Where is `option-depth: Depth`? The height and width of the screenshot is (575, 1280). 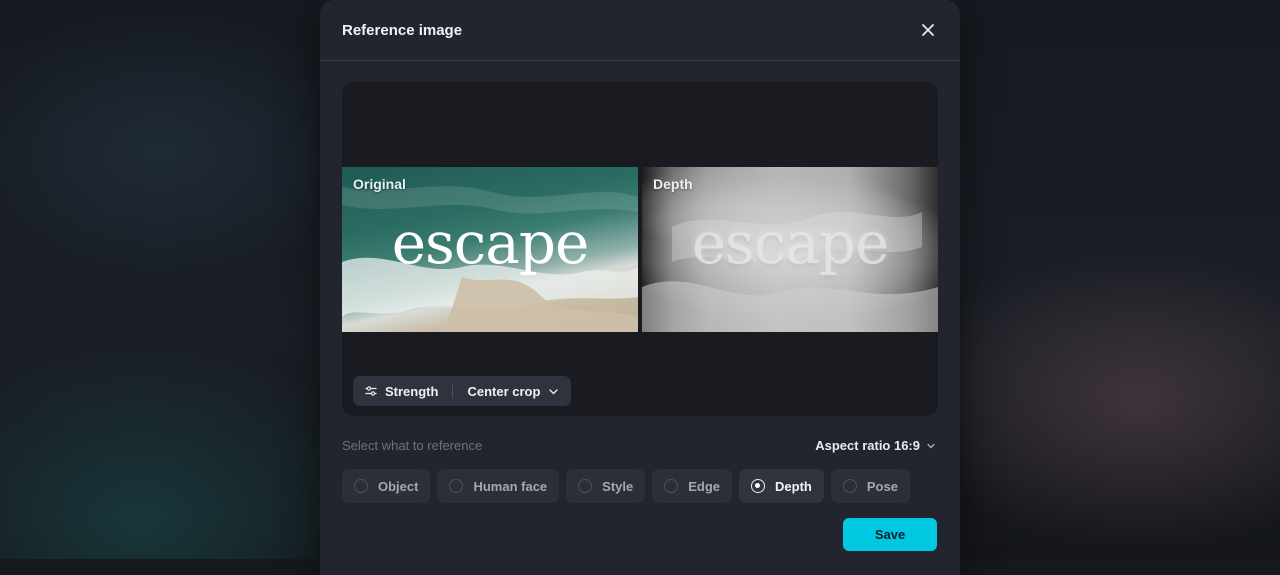 option-depth: Depth is located at coordinates (781, 486).